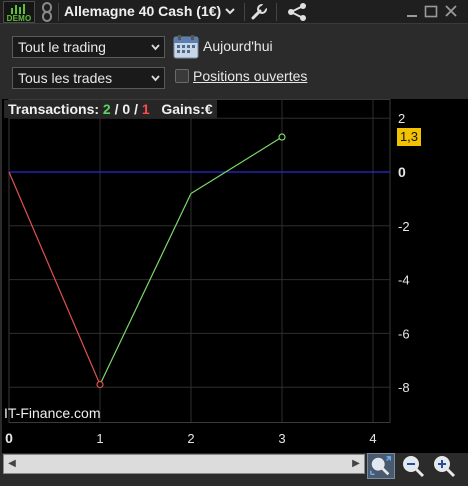 The height and width of the screenshot is (486, 468). Describe the element at coordinates (143, 11) in the screenshot. I see `instrument-name: Allemagne 40 Cash (1€)` at that location.